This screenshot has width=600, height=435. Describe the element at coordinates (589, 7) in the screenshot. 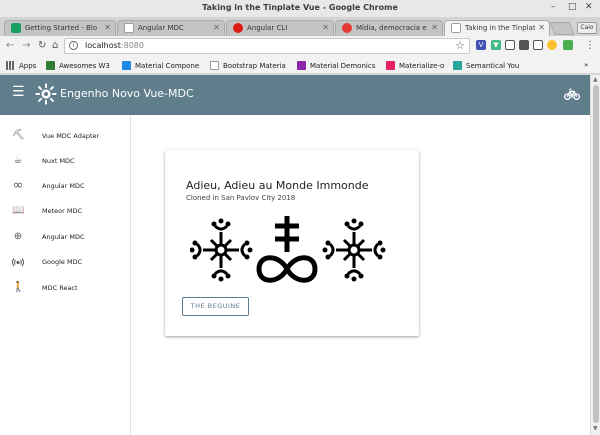

I see `close-window-button: ✕` at that location.